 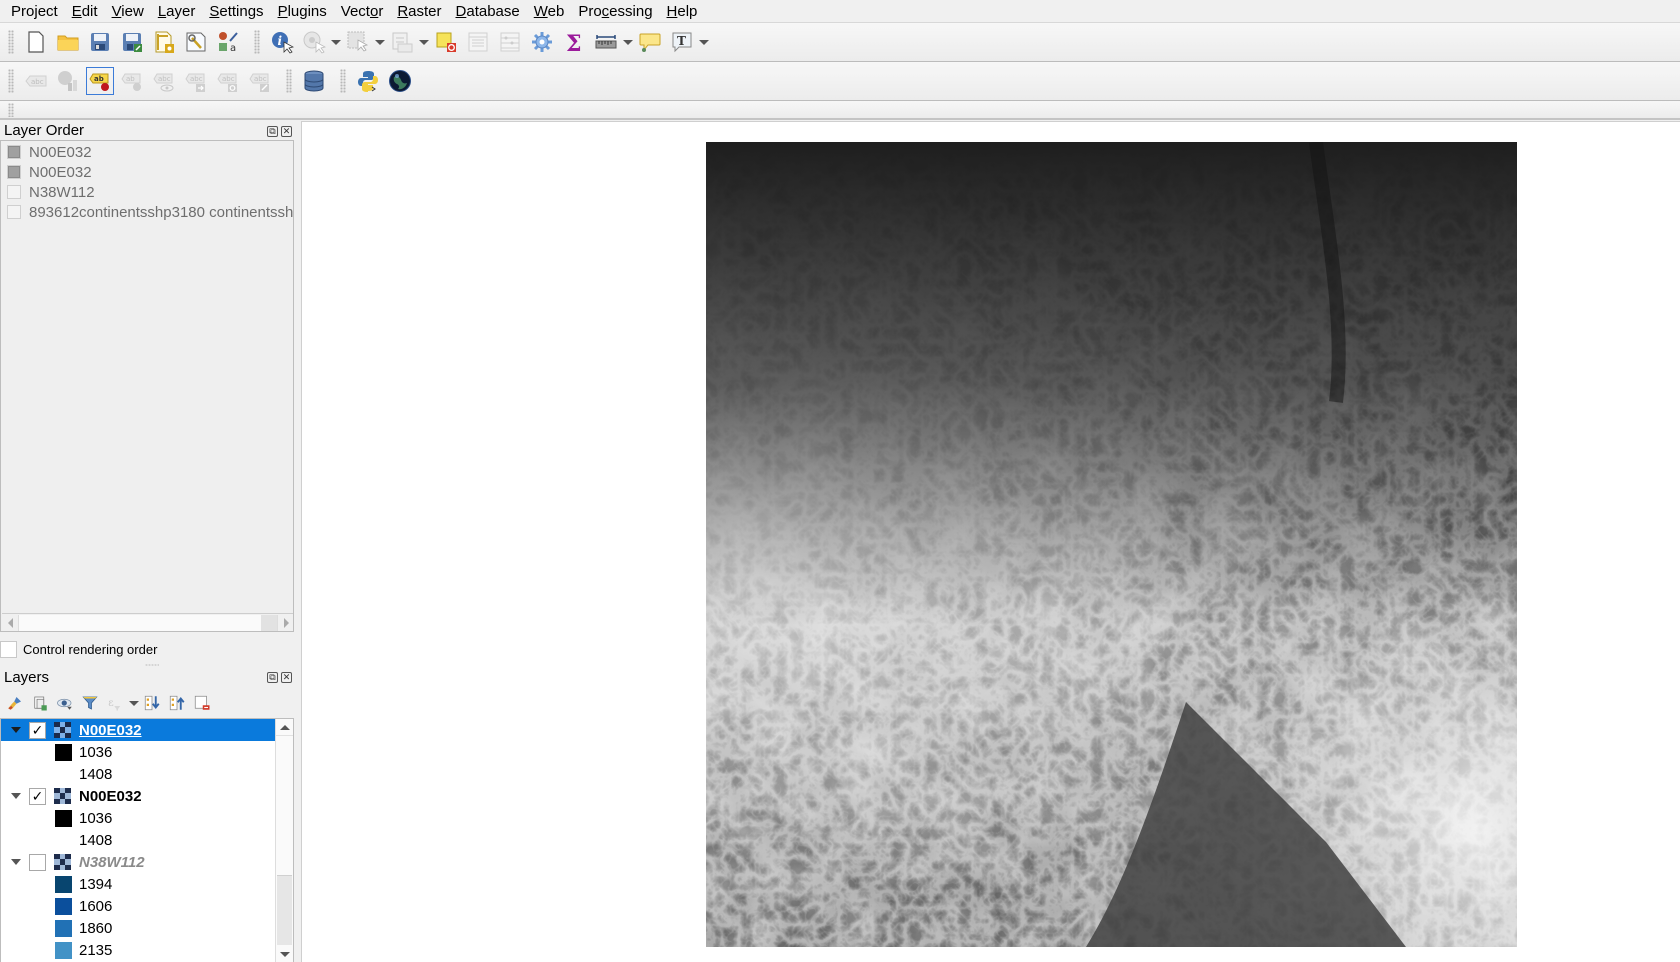 I want to click on legend-item: 2135, so click(x=147, y=950).